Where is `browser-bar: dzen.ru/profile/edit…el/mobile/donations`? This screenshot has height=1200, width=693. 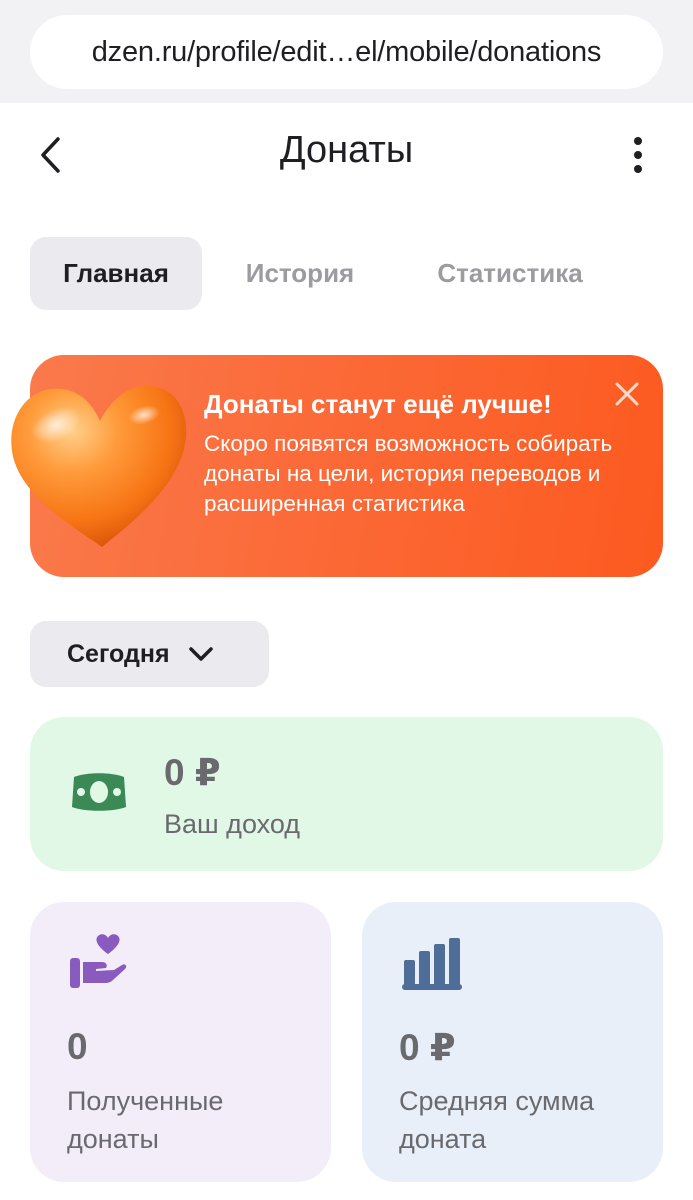
browser-bar: dzen.ru/profile/edit…el/mobile/donations is located at coordinates (346, 51).